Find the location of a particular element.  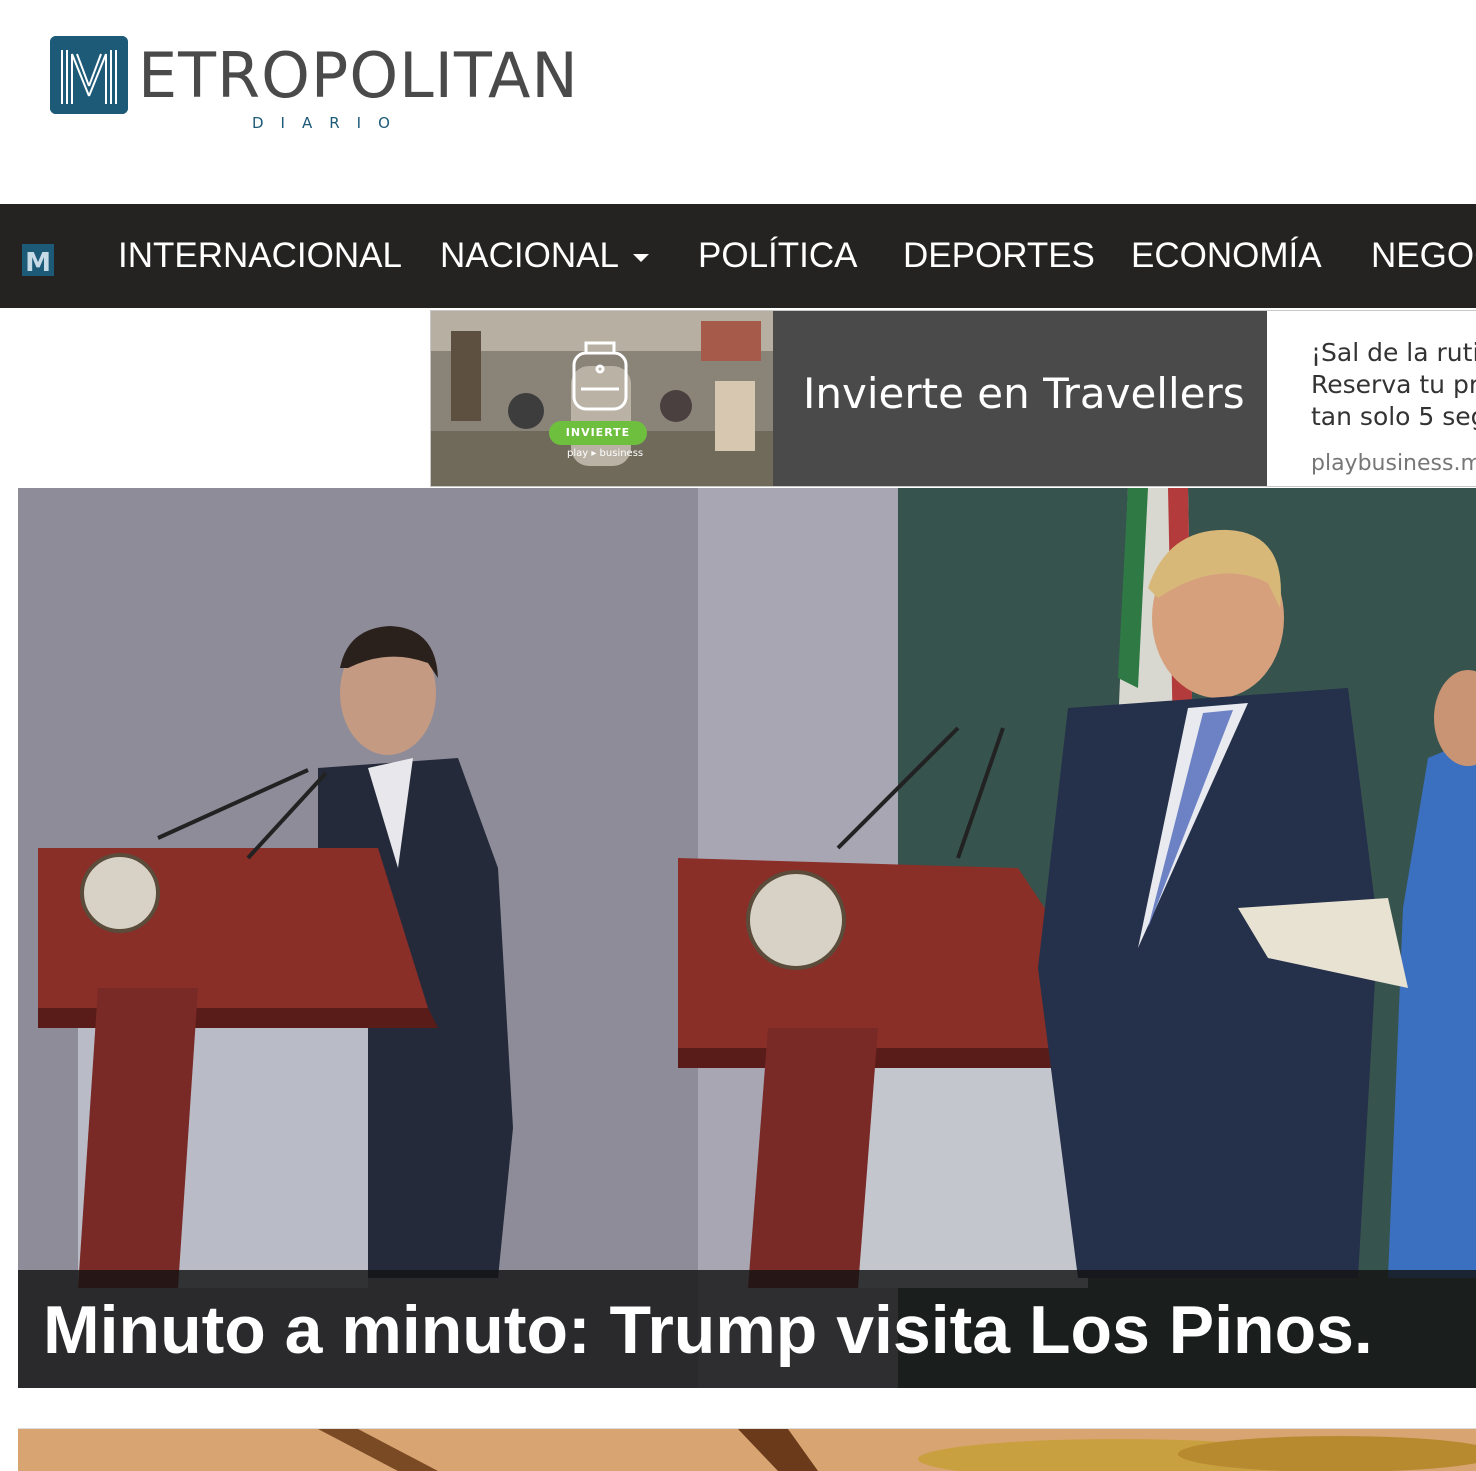

chevron-down-icon is located at coordinates (640, 257).